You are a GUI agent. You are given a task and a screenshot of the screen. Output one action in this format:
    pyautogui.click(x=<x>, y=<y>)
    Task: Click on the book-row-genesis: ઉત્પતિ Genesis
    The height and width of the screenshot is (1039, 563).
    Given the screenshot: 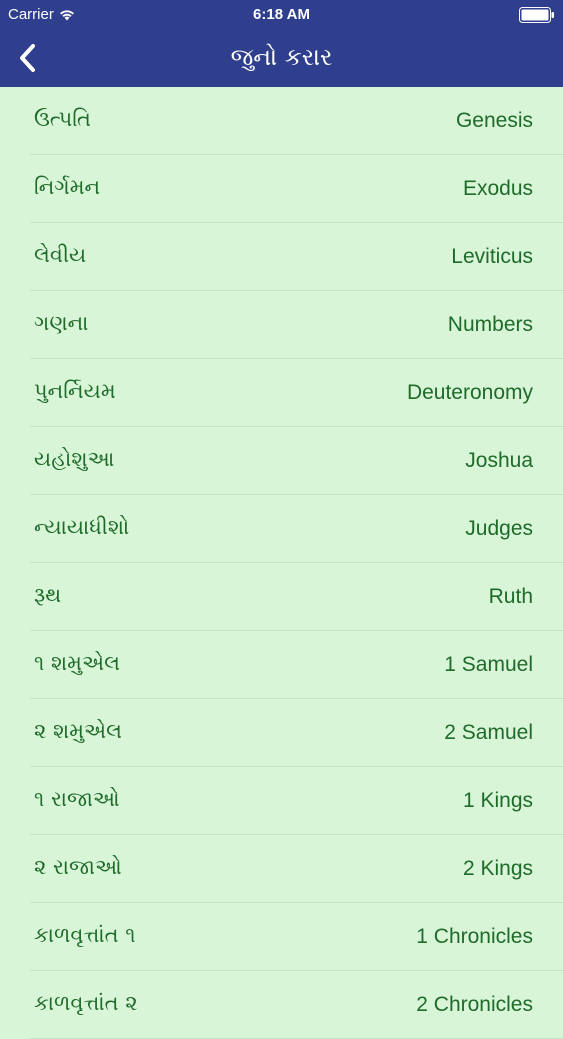 What is the action you would take?
    pyautogui.click(x=281, y=121)
    